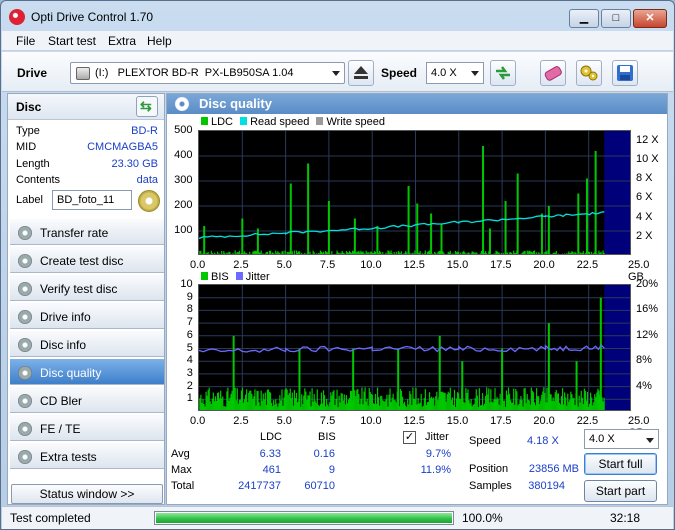 The image size is (675, 530). I want to click on menu-start-test: Start test, so click(72, 41).